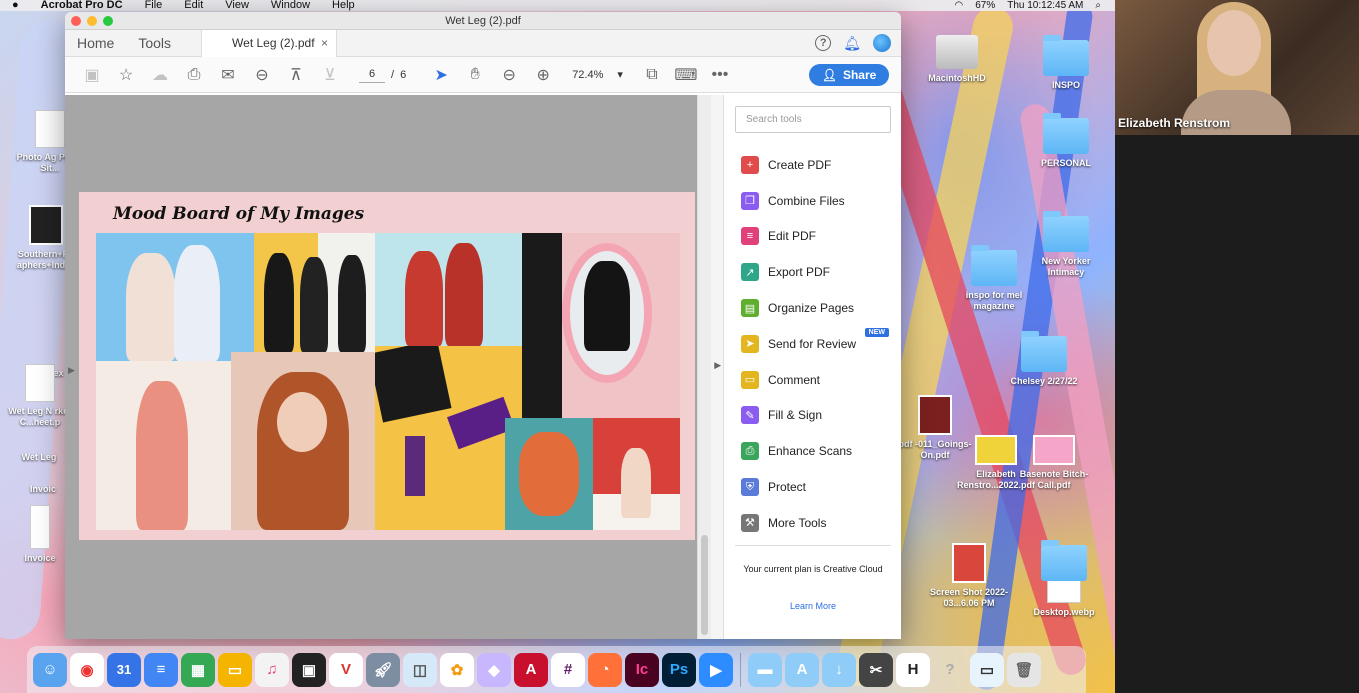 The width and height of the screenshot is (1359, 693). Describe the element at coordinates (1044, 359) in the screenshot. I see `desktop-icon-chelsey: Chelsey 2/27/22` at that location.